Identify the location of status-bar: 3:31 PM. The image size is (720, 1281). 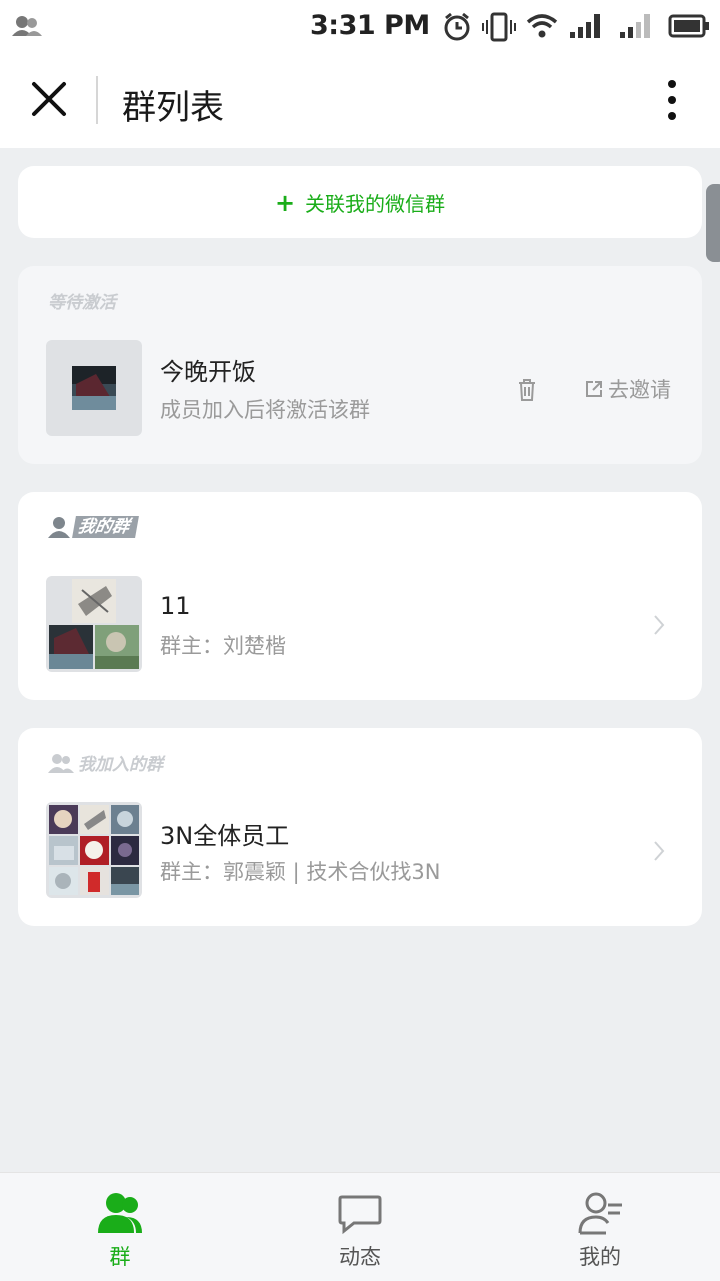
(360, 26).